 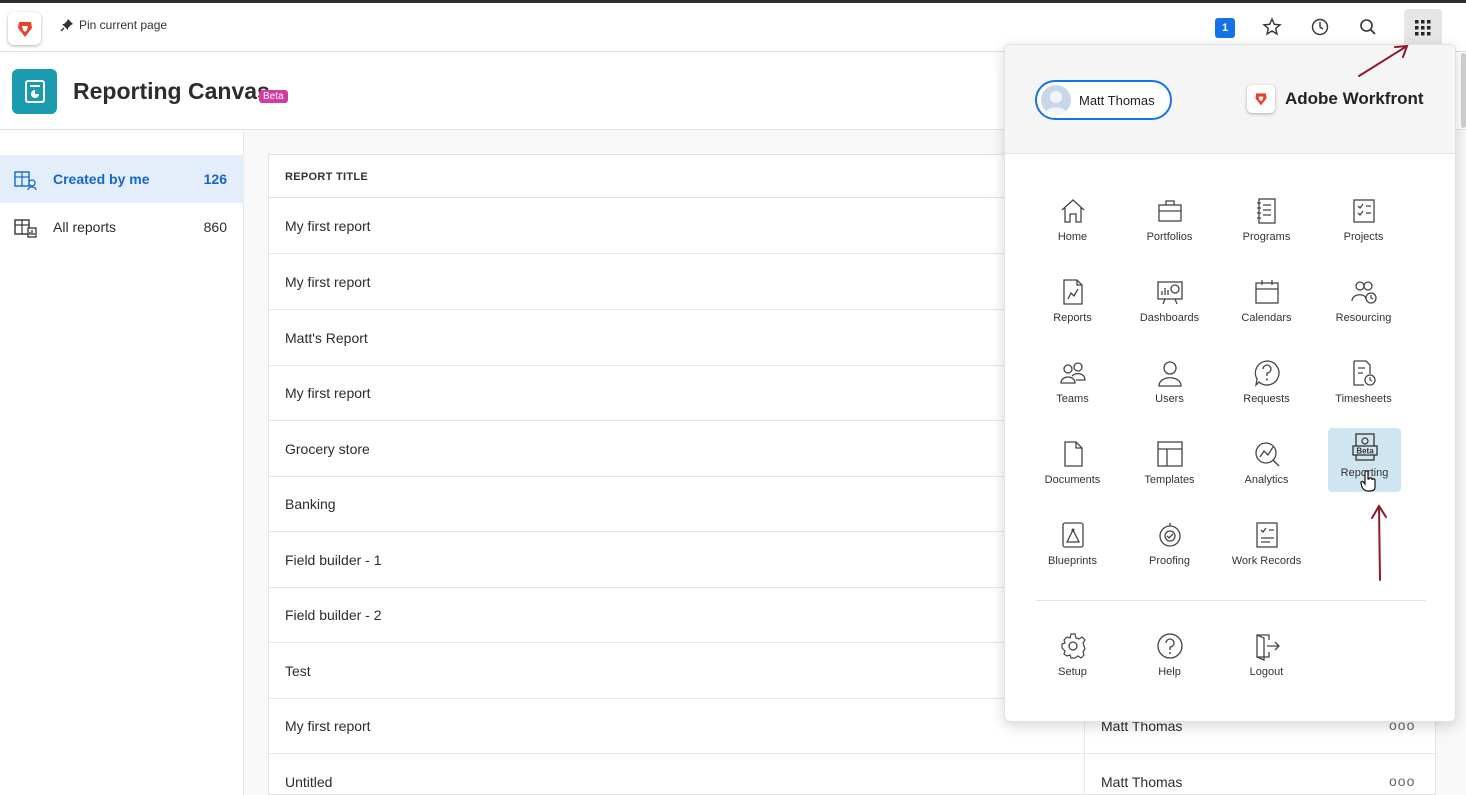 What do you see at coordinates (1363, 292) in the screenshot?
I see `resourcing-icon` at bounding box center [1363, 292].